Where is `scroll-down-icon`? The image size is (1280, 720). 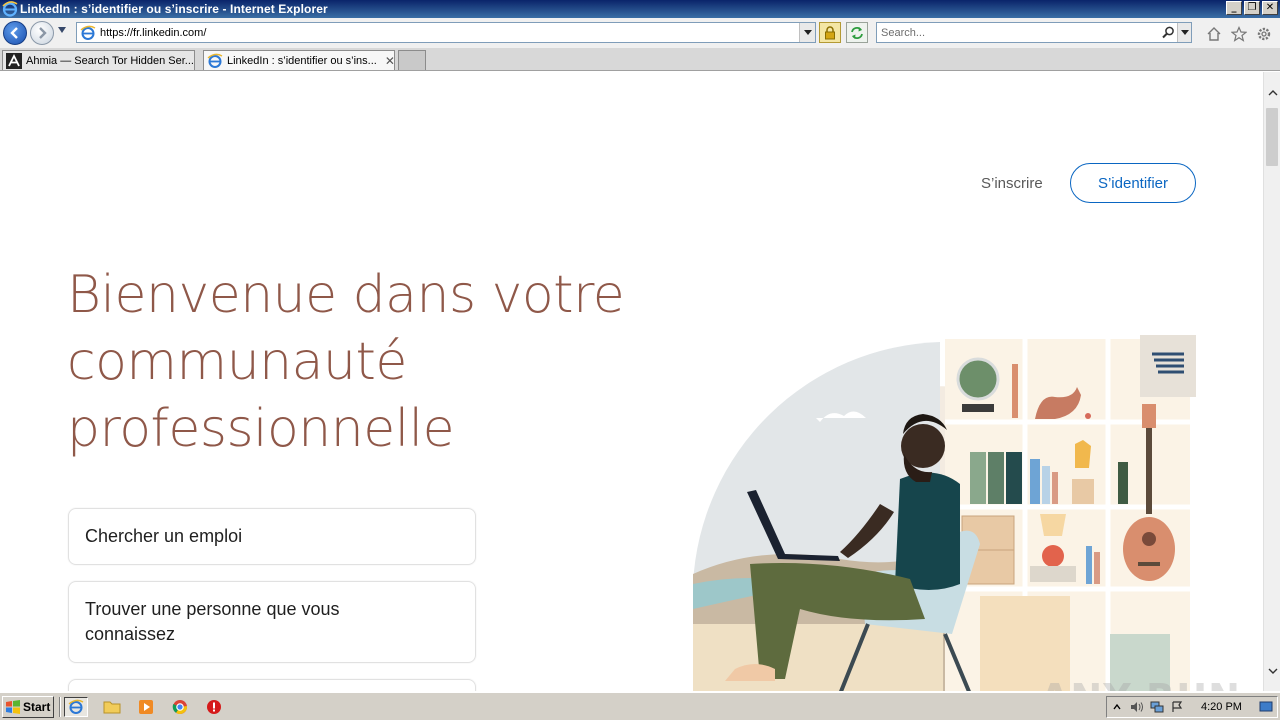
scroll-down-icon is located at coordinates (1272, 670).